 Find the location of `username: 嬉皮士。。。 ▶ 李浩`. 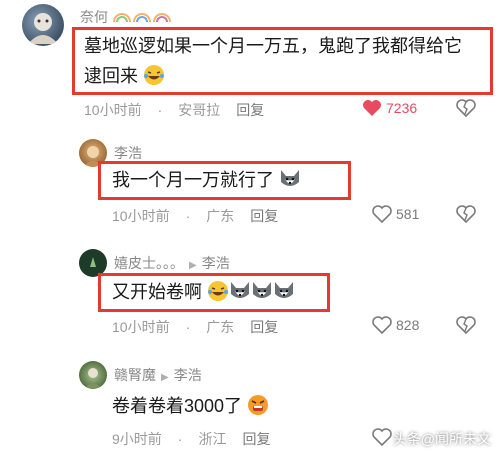

username: 嬉皮士。。。 ▶ 李浩 is located at coordinates (172, 263).